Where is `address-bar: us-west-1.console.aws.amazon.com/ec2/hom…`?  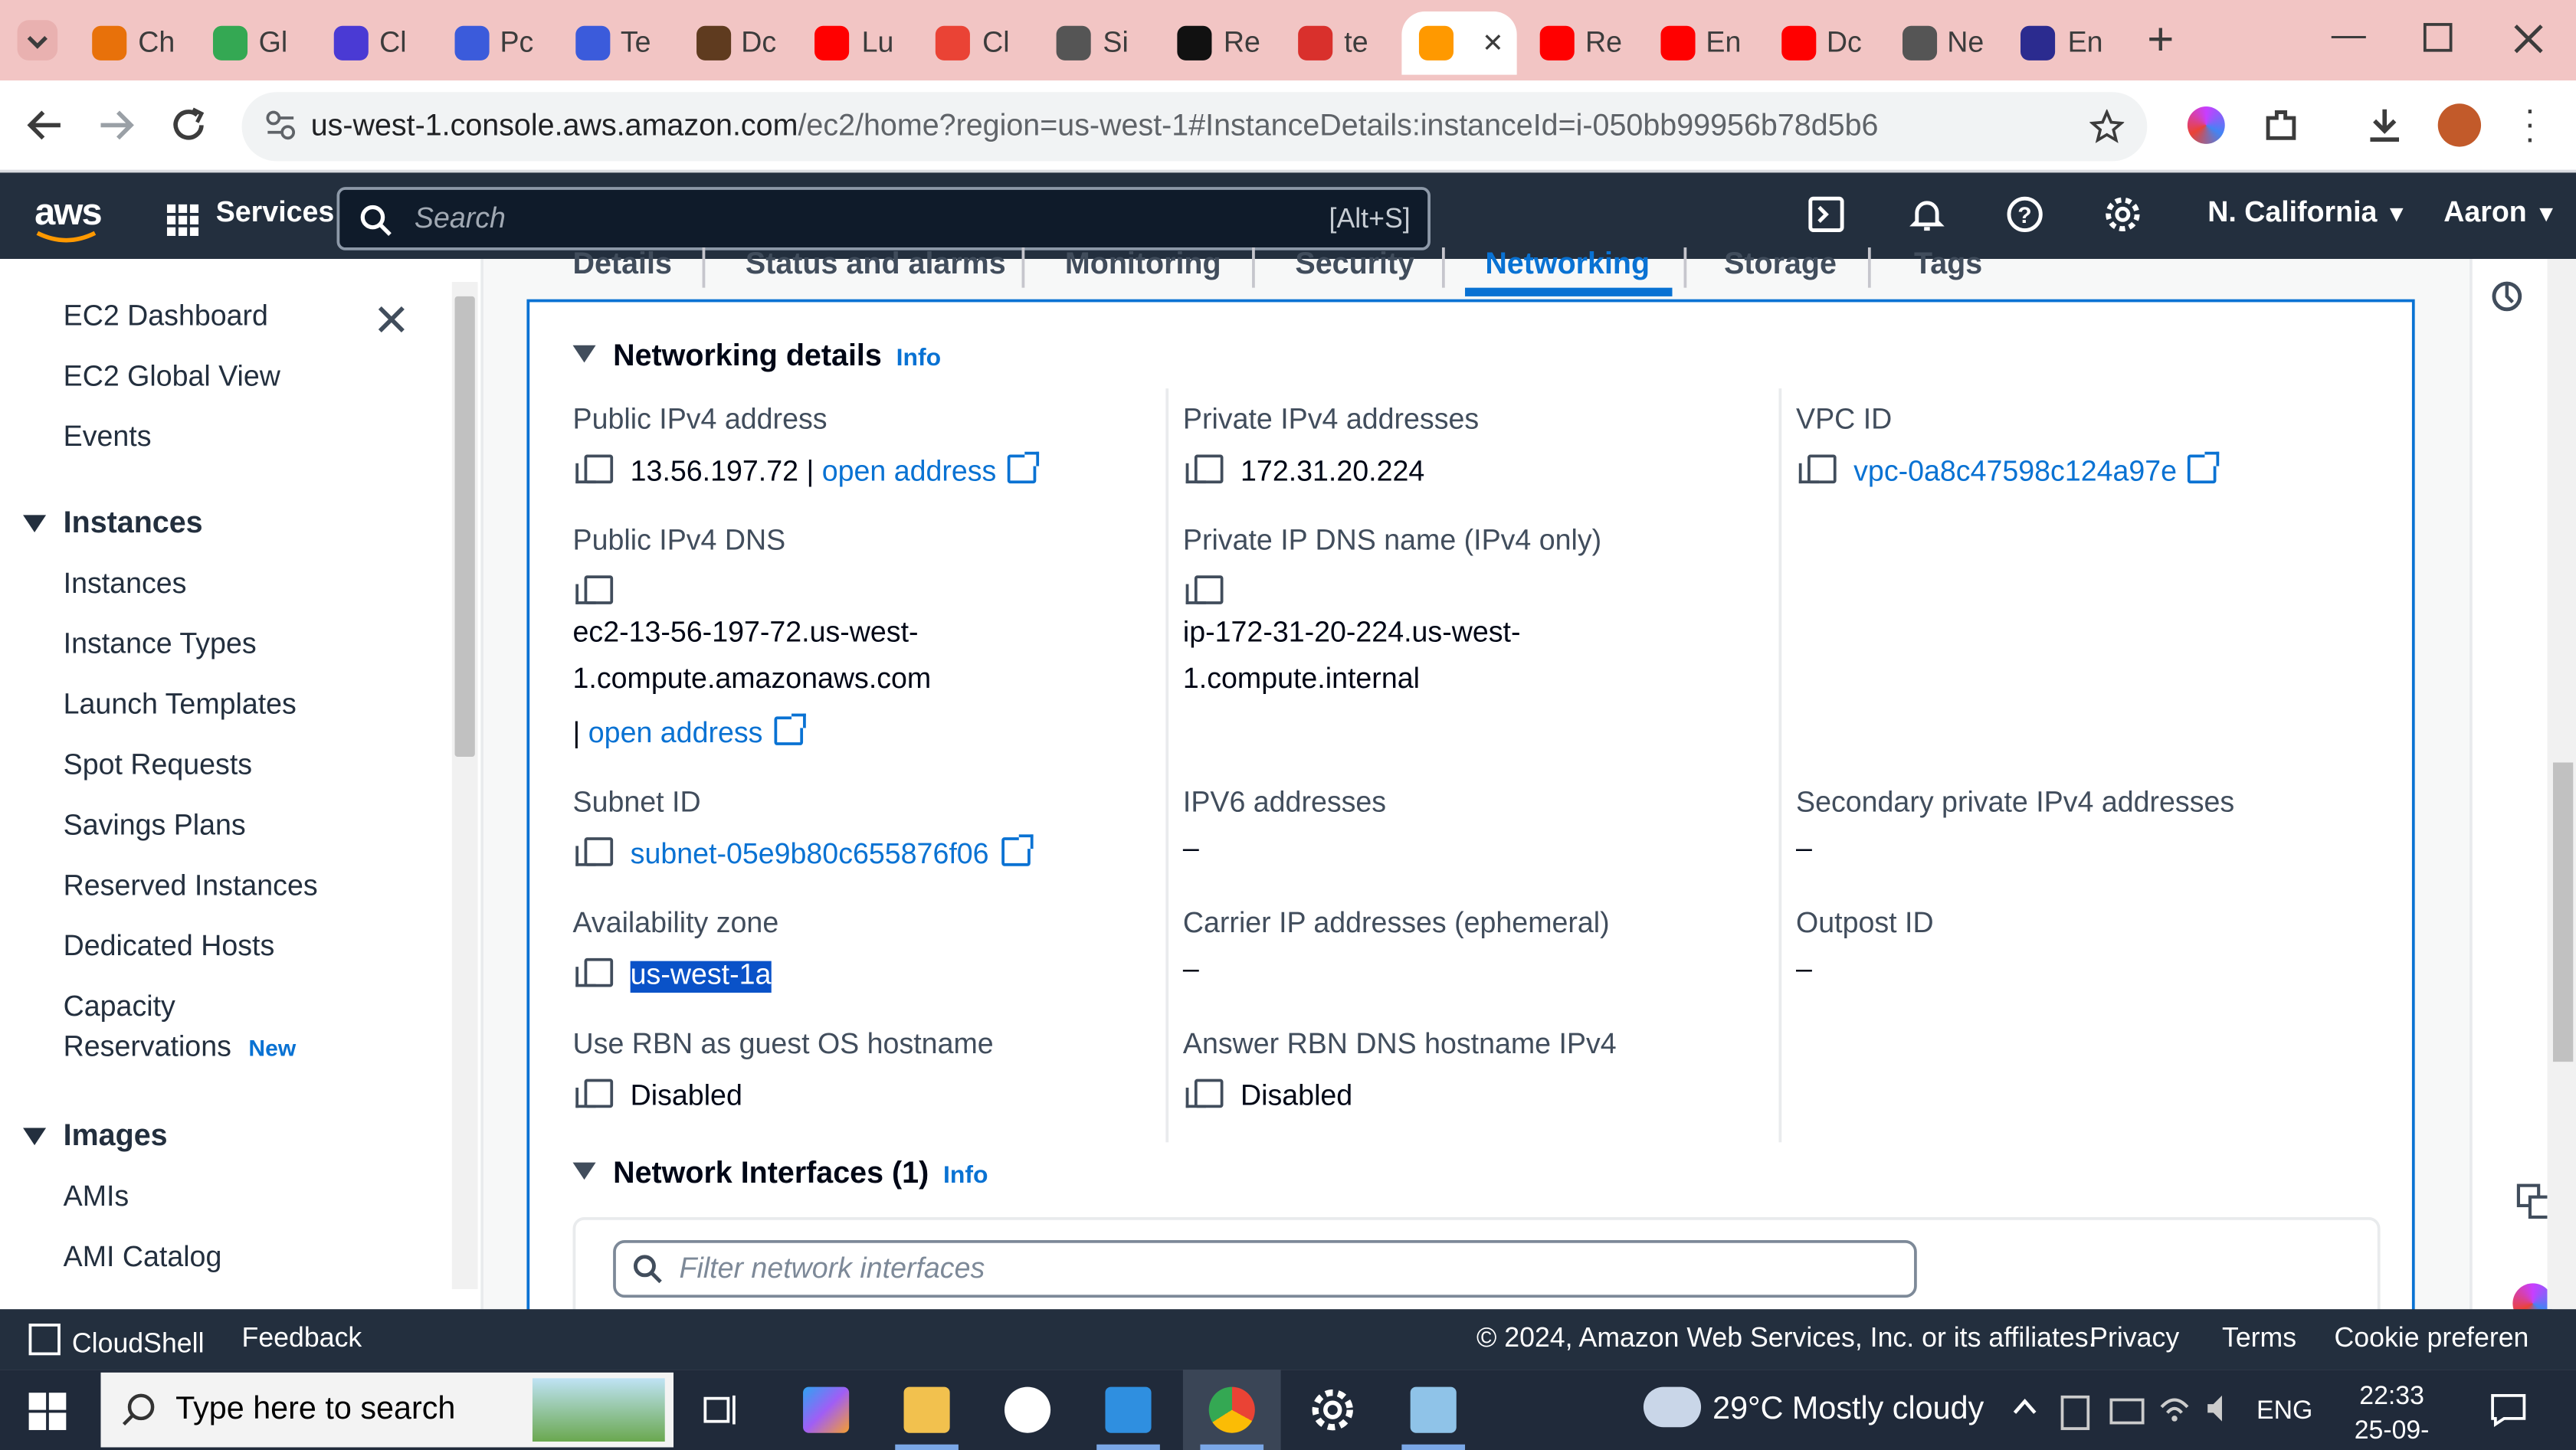 address-bar: us-west-1.console.aws.amazon.com/ec2/hom… is located at coordinates (1194, 127).